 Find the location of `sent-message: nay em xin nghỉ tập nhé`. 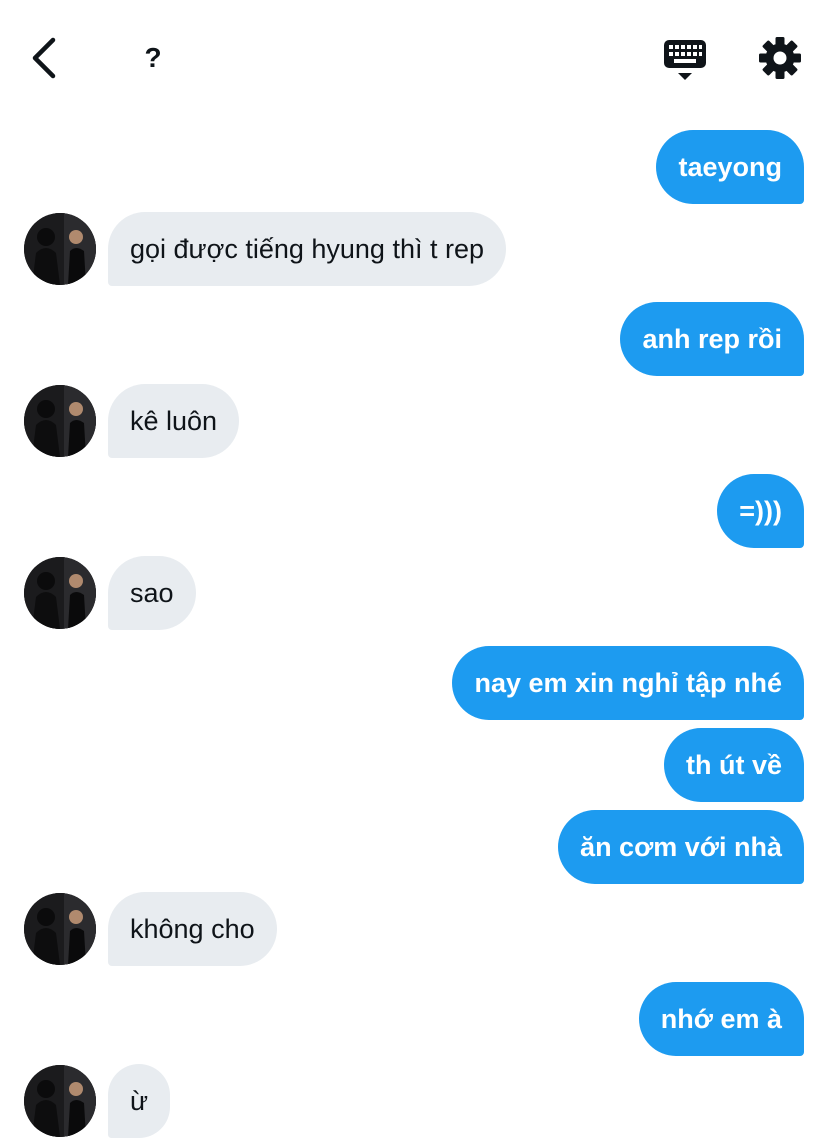

sent-message: nay em xin nghỉ tập nhé is located at coordinates (414, 683).